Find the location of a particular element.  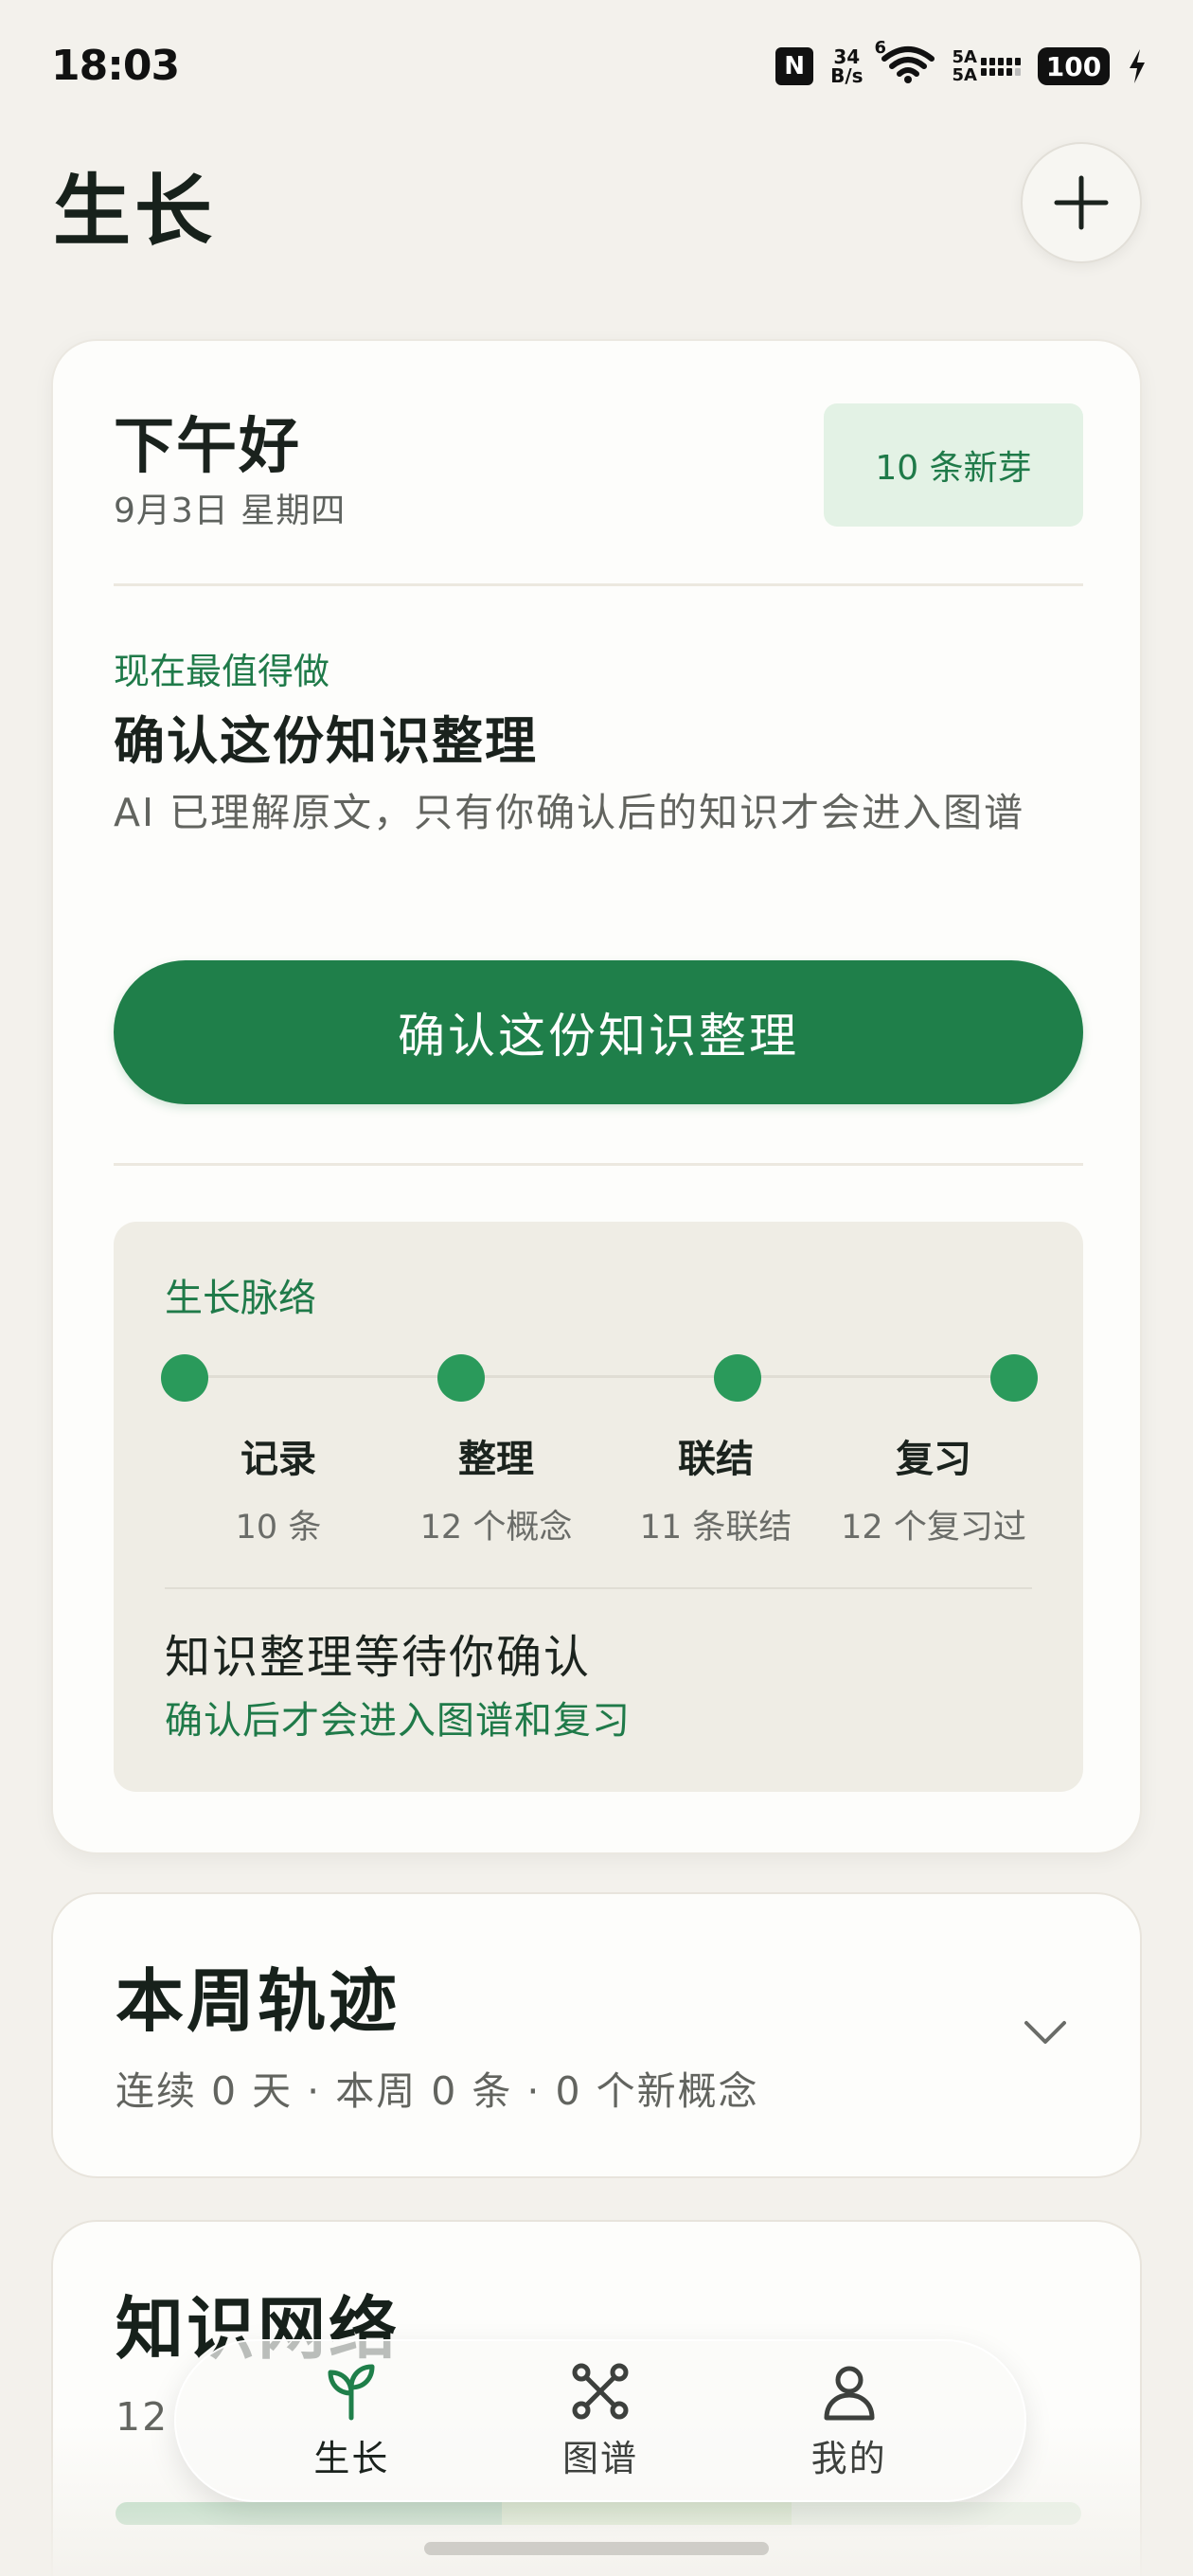

stage-label-record: 记录 is located at coordinates (278, 1459).